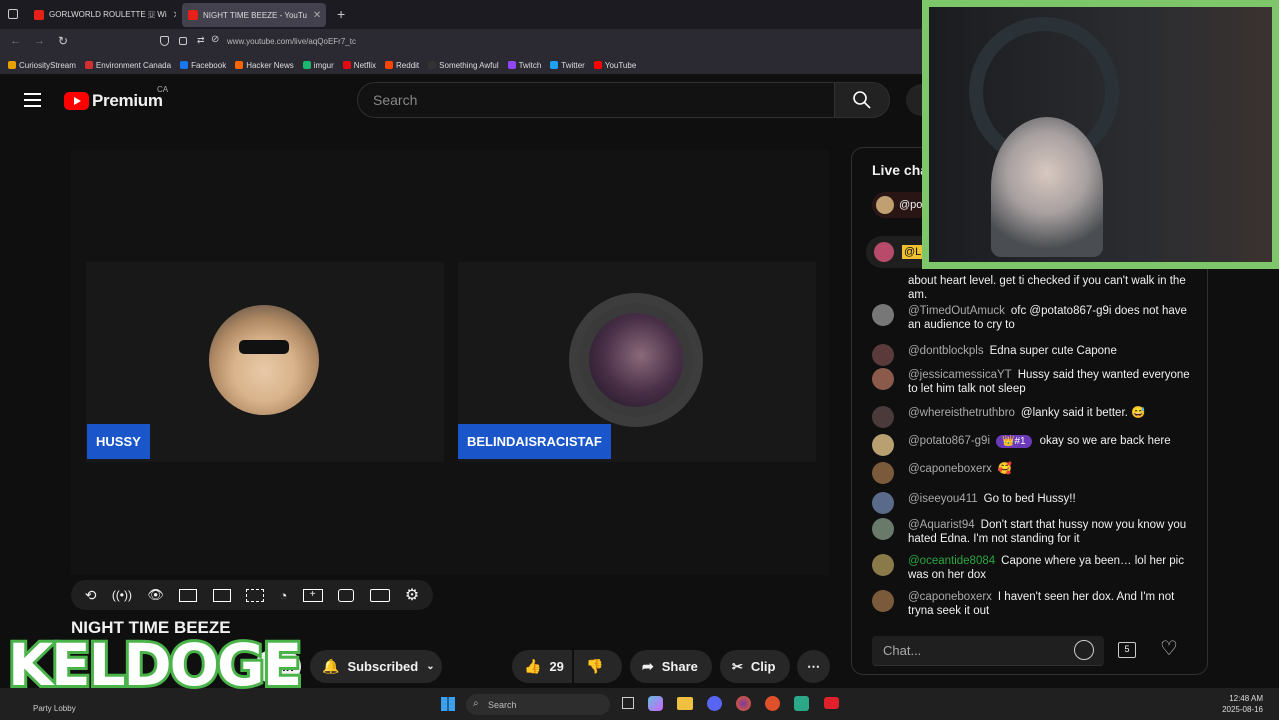 This screenshot has height=720, width=1279. Describe the element at coordinates (13, 14) in the screenshot. I see `tab-list-icon` at that location.